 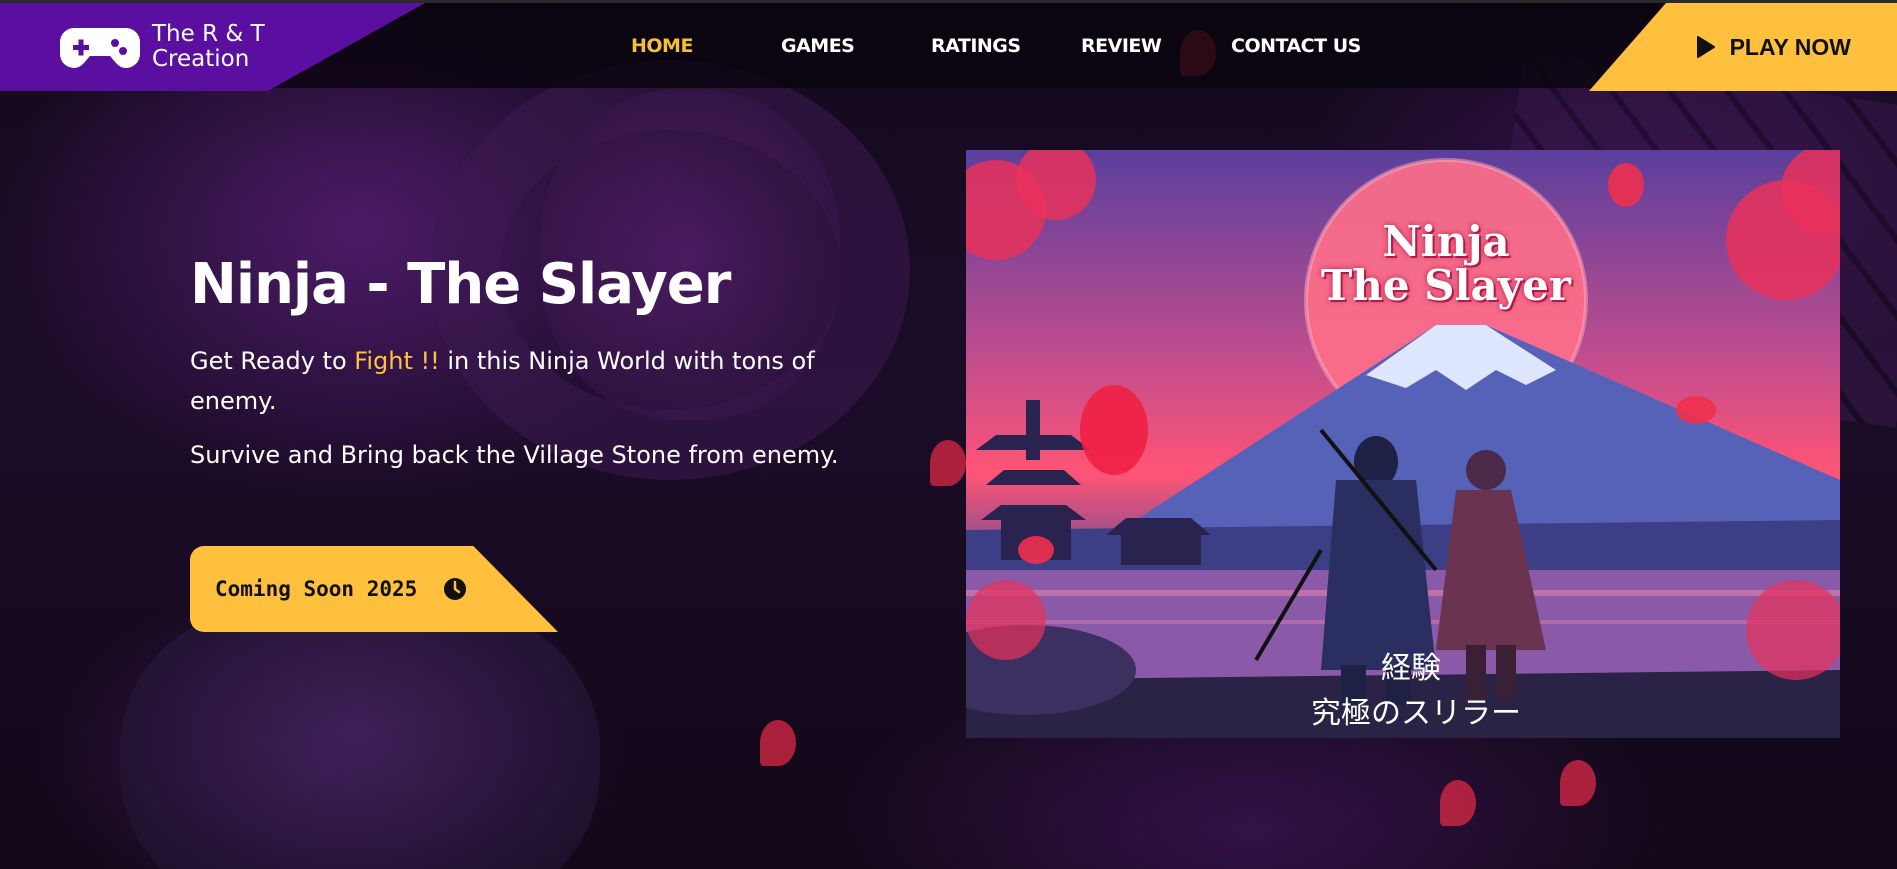 What do you see at coordinates (976, 46) in the screenshot?
I see `nav-ratings: RATINGS` at bounding box center [976, 46].